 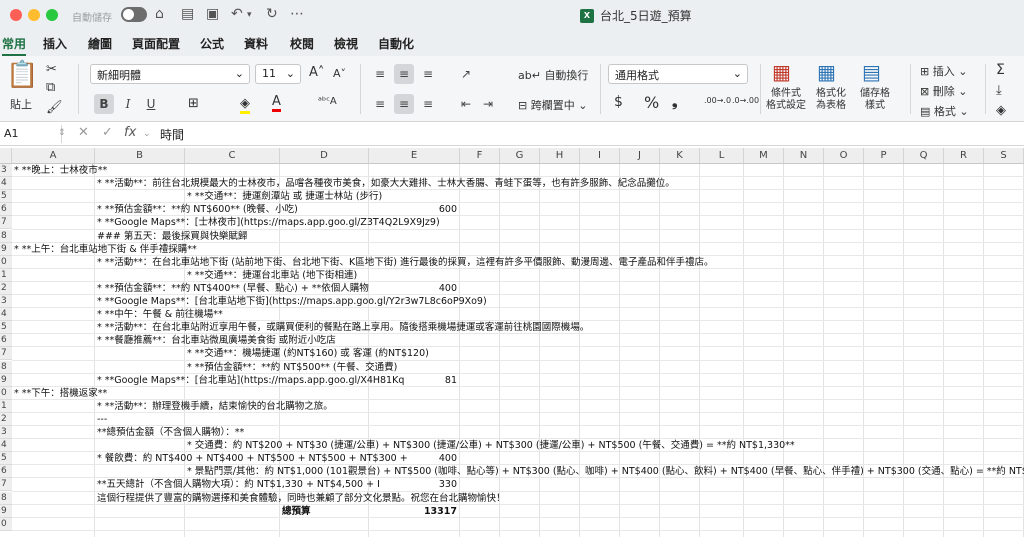 I want to click on column-header-d: D, so click(x=324, y=156).